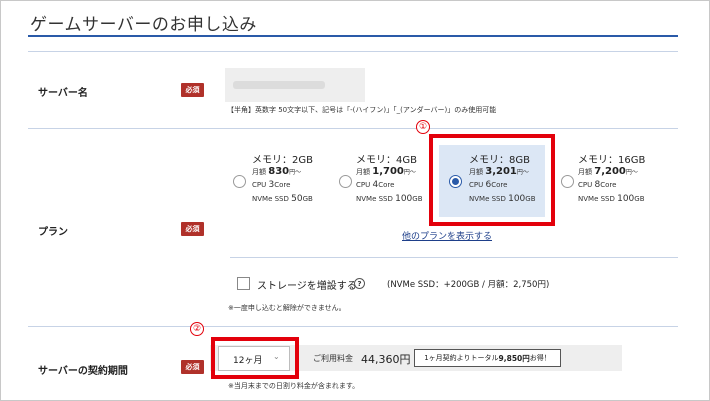  I want to click on plan-label: プラン, so click(53, 232).